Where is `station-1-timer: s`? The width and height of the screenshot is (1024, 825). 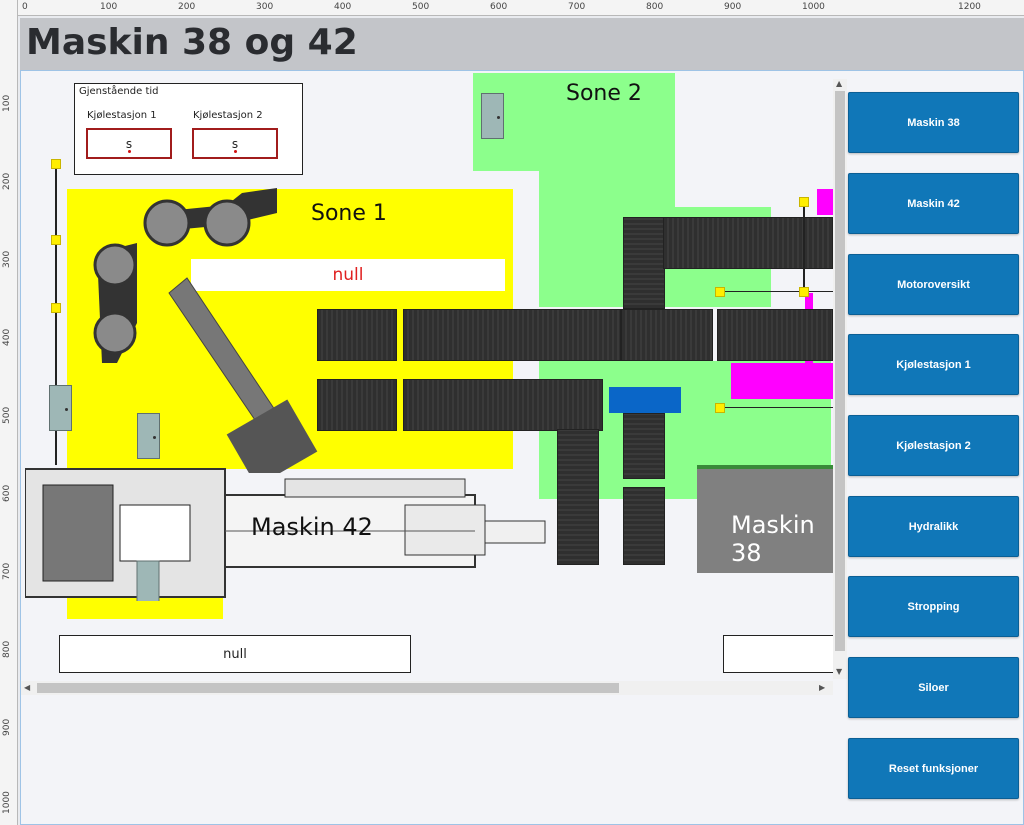 station-1-timer: s is located at coordinates (129, 143).